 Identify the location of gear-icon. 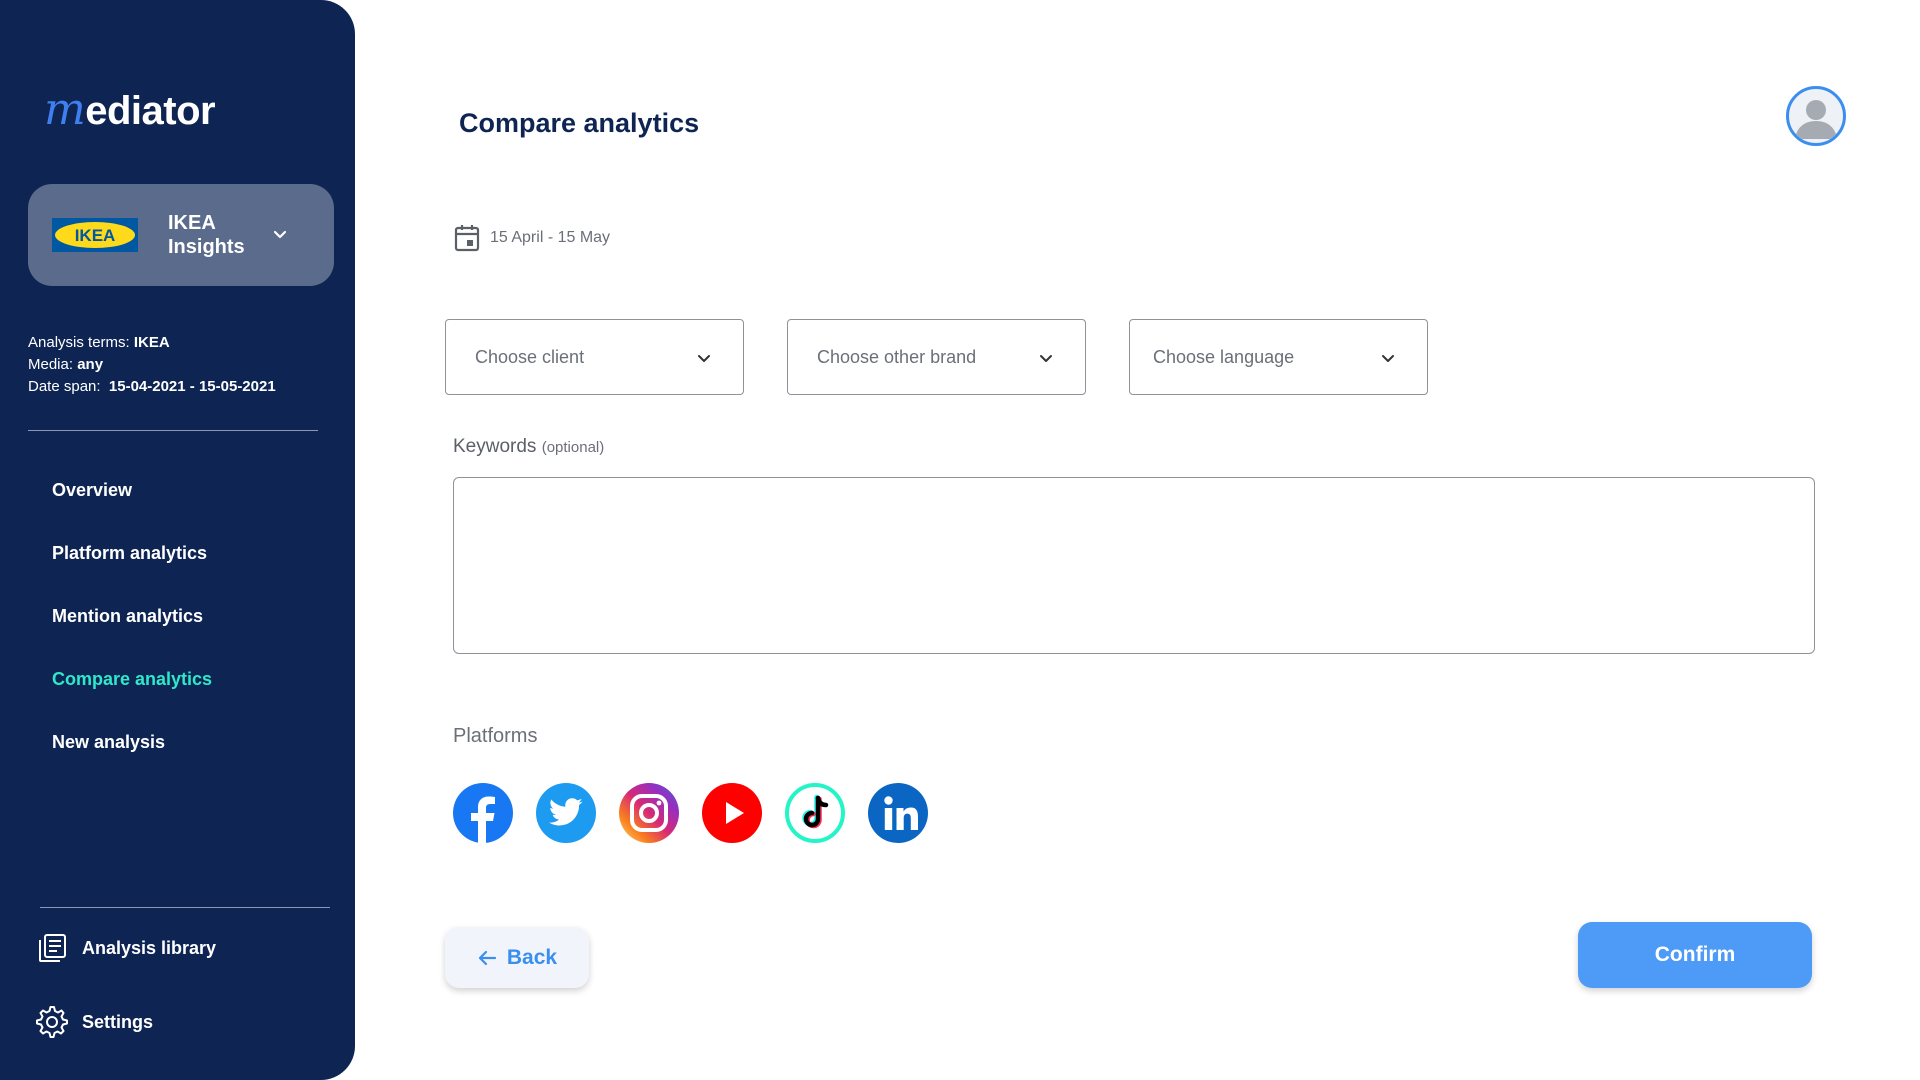
(52, 1022).